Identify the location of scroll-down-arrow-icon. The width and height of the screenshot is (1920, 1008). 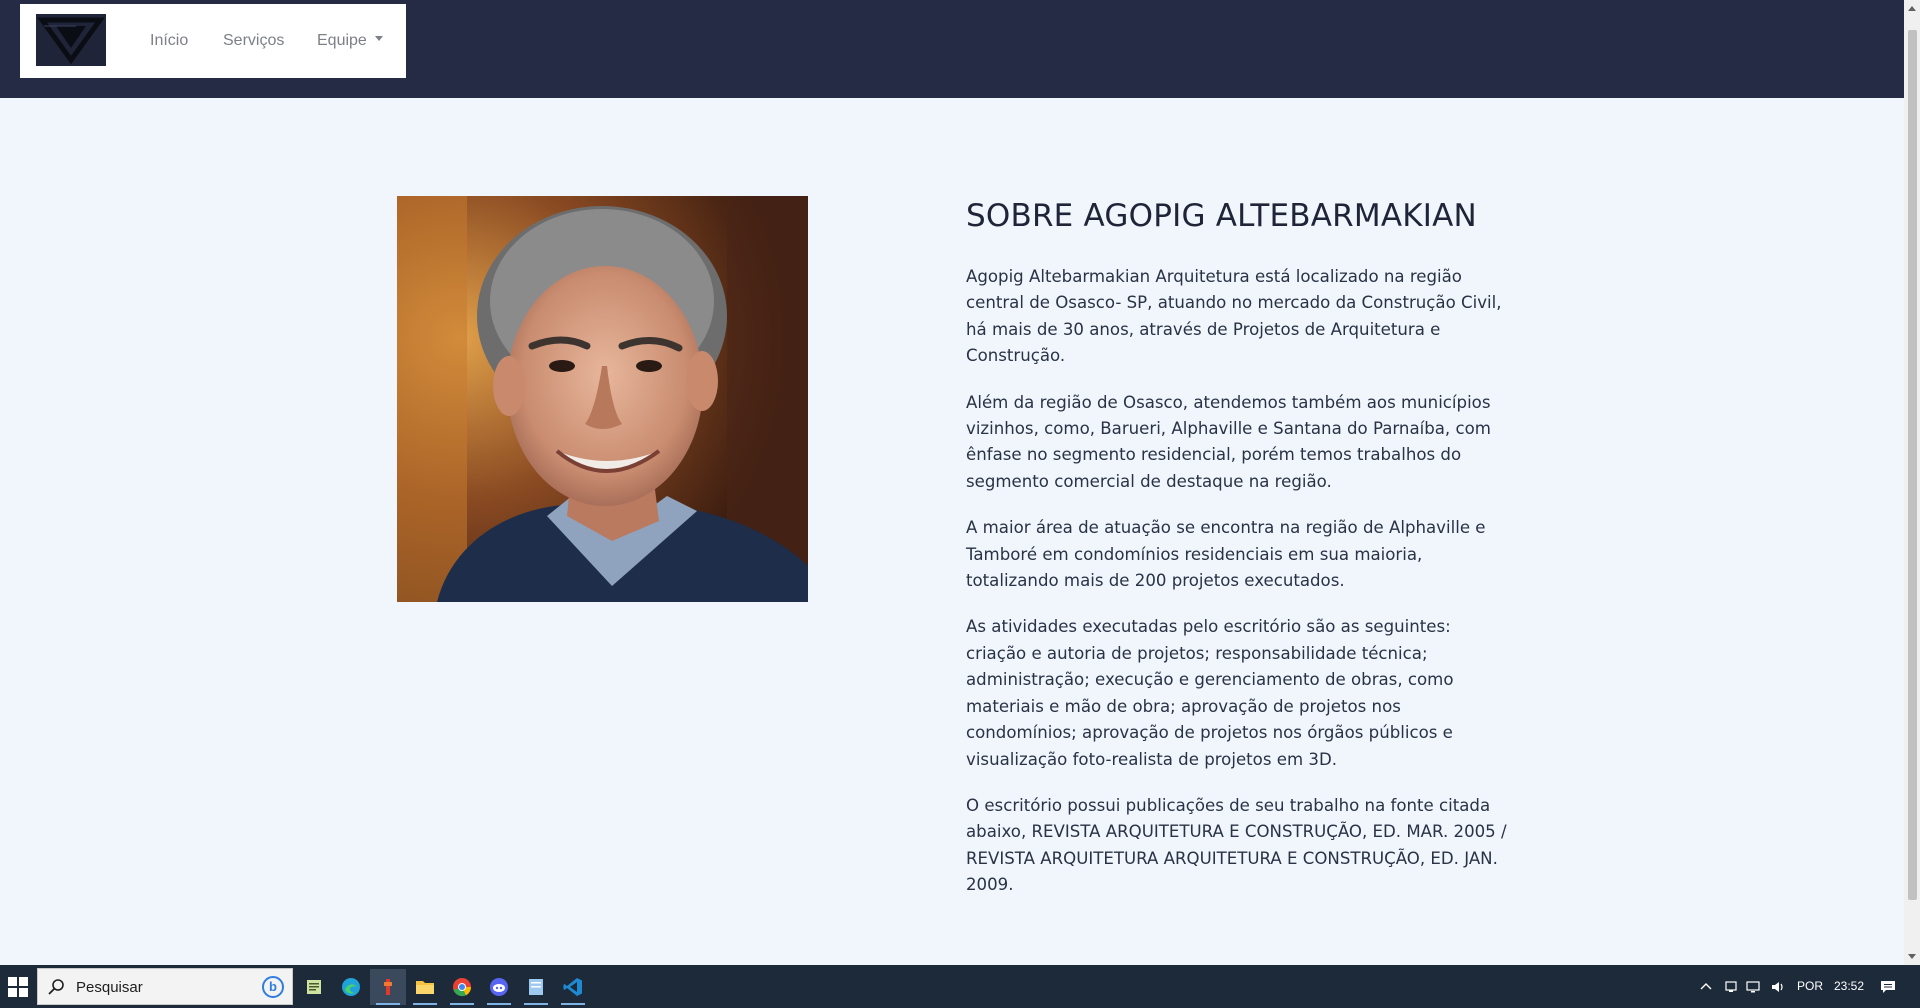
(1912, 956).